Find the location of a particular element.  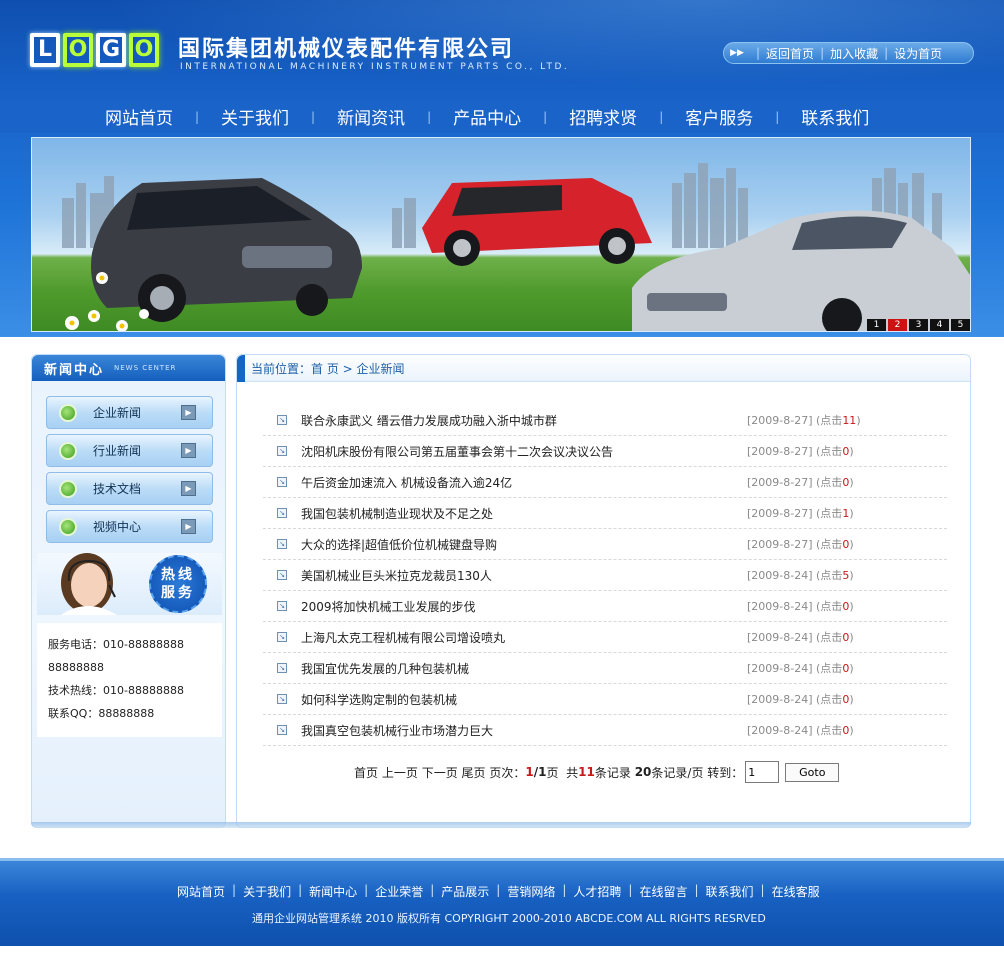

sidebar-item-label: 行业新闻 is located at coordinates (117, 451).